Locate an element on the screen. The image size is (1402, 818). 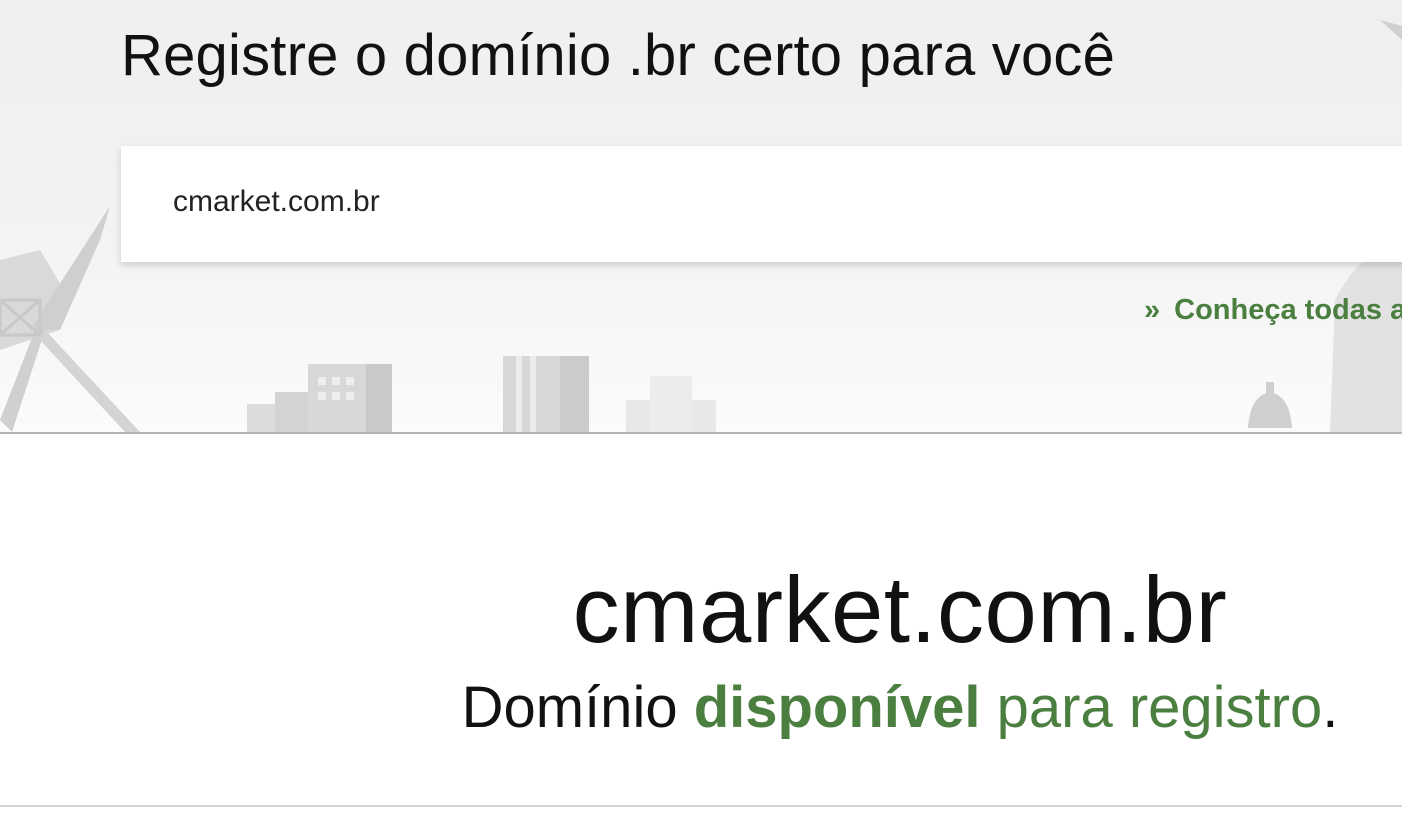
domain-search-box is located at coordinates (761, 204).